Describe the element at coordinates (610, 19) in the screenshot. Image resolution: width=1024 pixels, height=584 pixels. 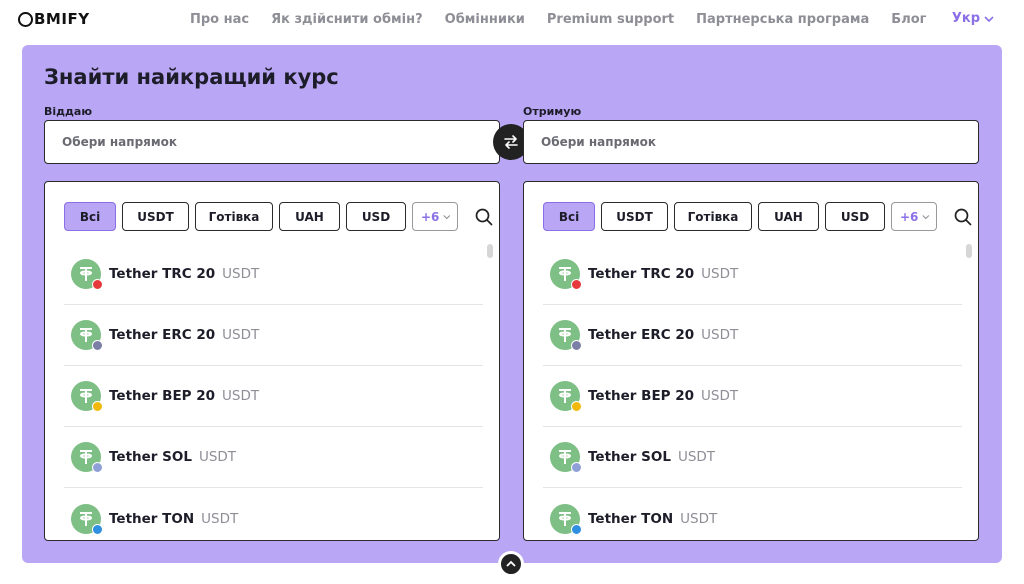
I see `nav-item-premium-support: Premium support` at that location.